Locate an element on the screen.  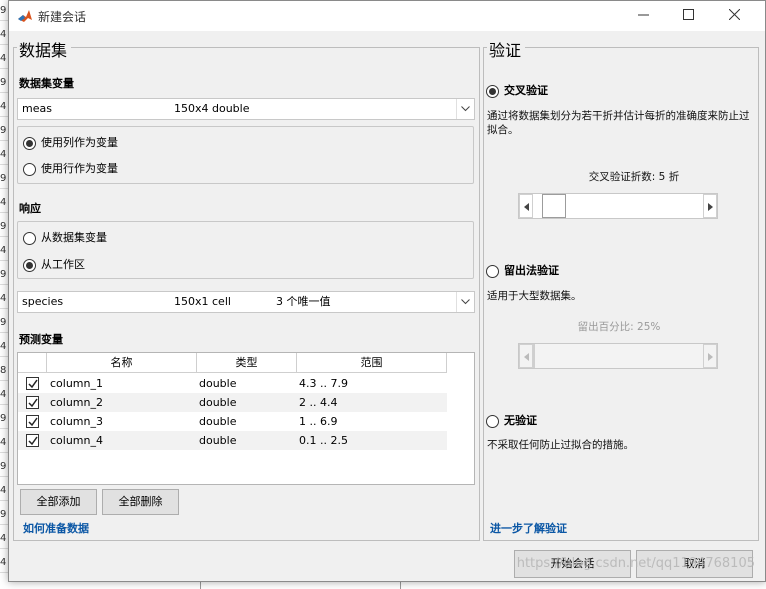
response-group: 从数据集变量 从工作区 is located at coordinates (245, 250).